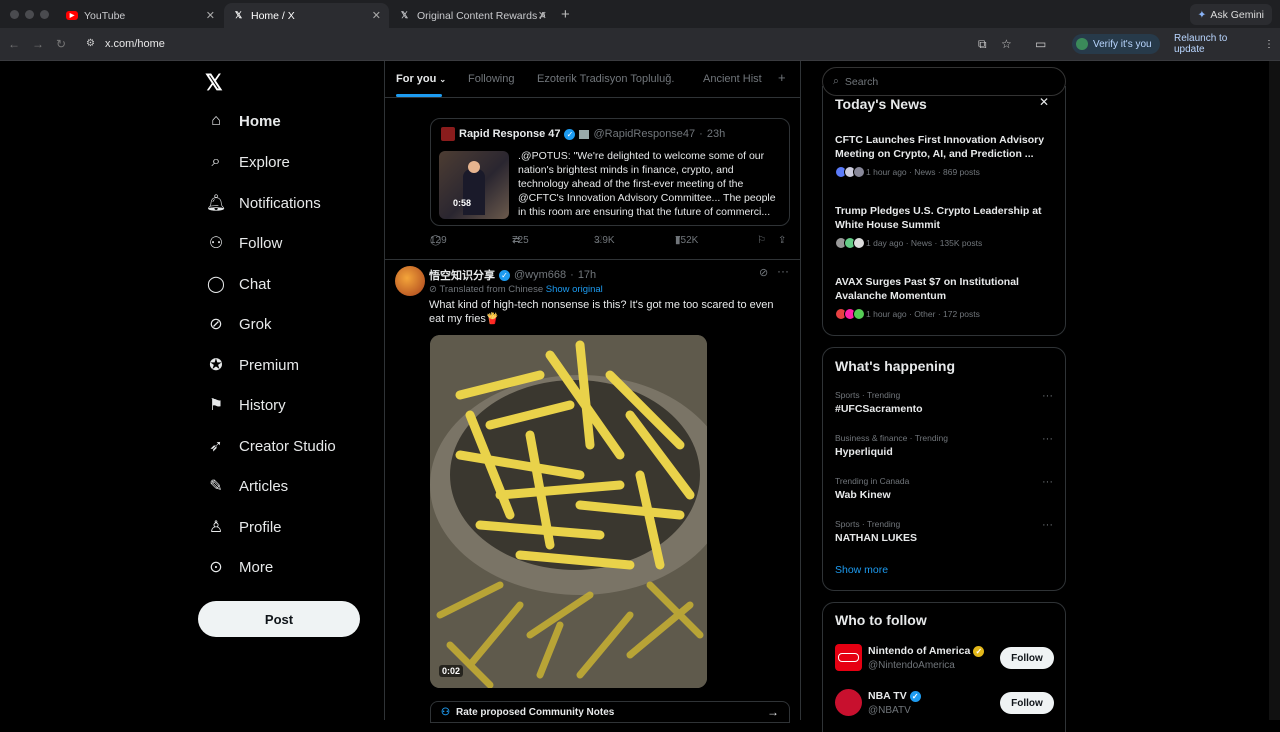 The width and height of the screenshot is (1280, 732). What do you see at coordinates (216, 284) in the screenshot?
I see `chat-icon: ◯` at bounding box center [216, 284].